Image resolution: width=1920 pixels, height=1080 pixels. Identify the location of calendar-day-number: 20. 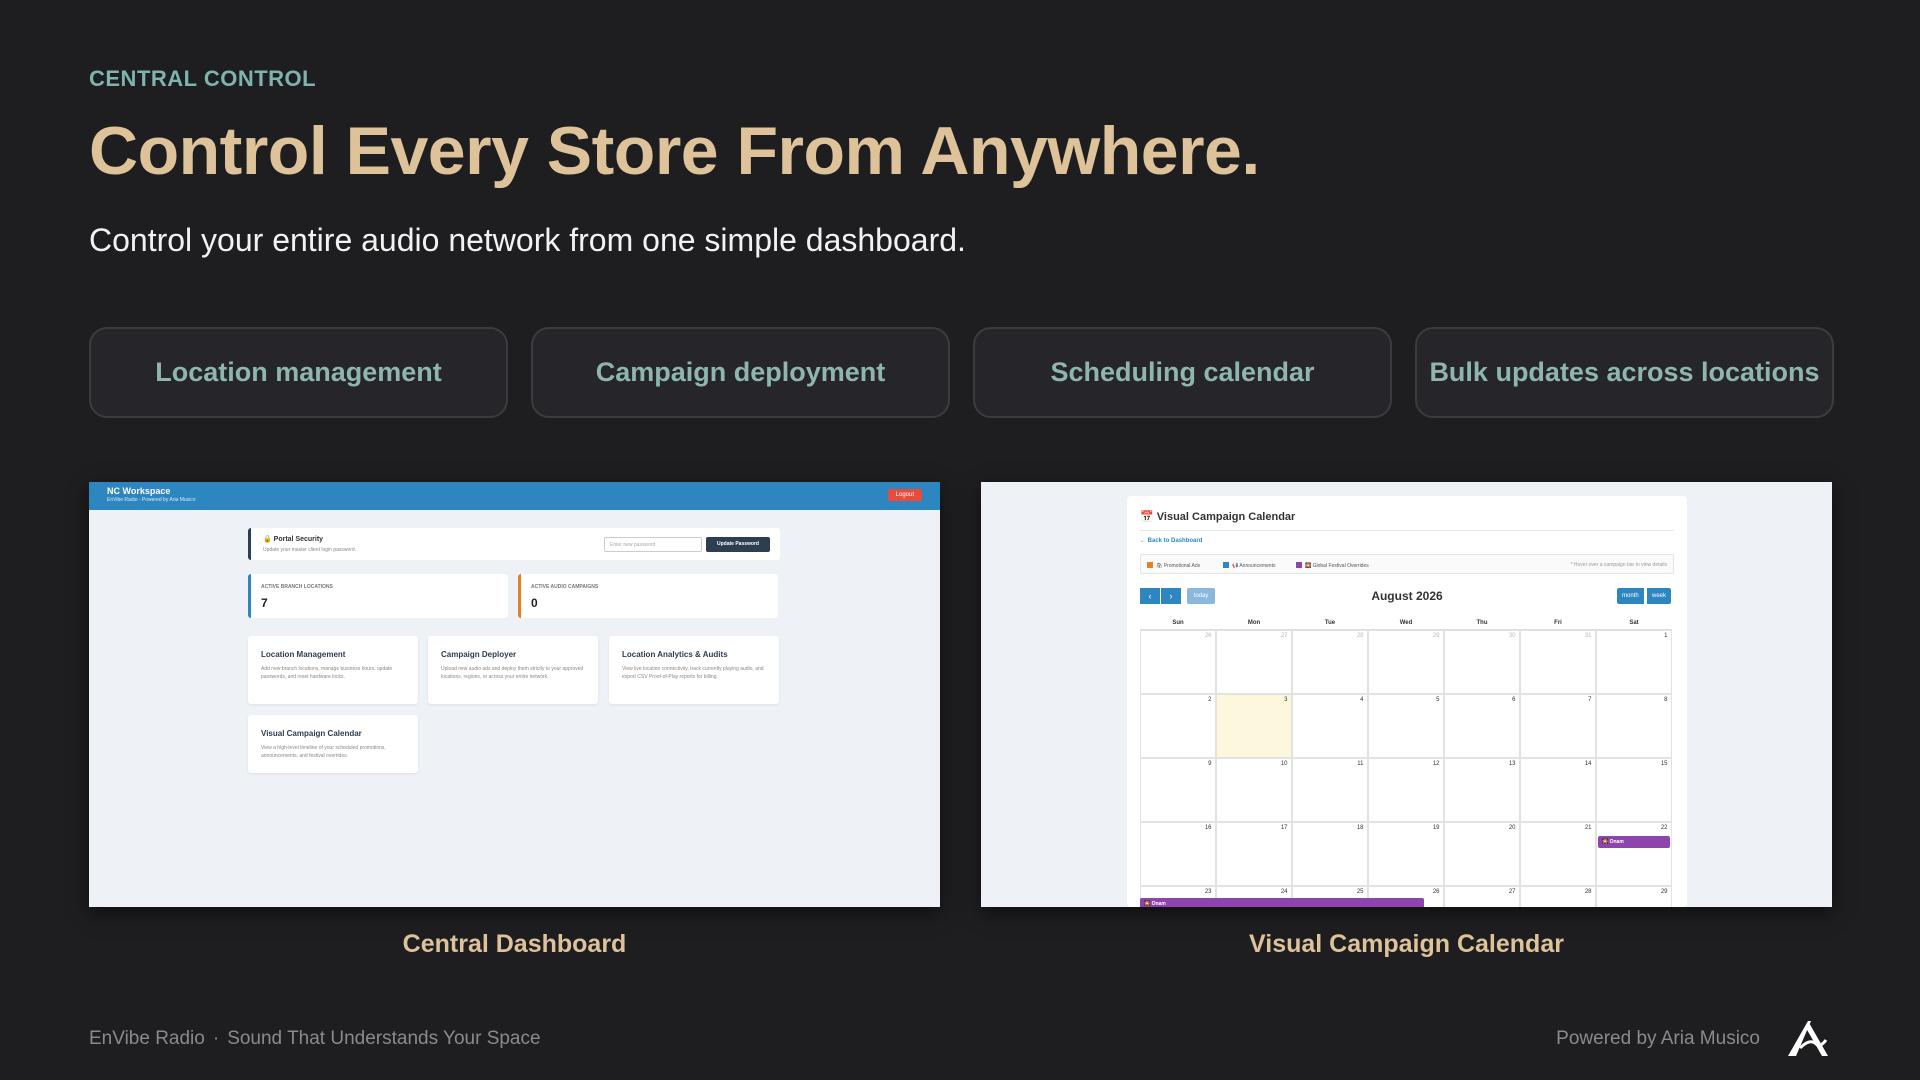
(1512, 827).